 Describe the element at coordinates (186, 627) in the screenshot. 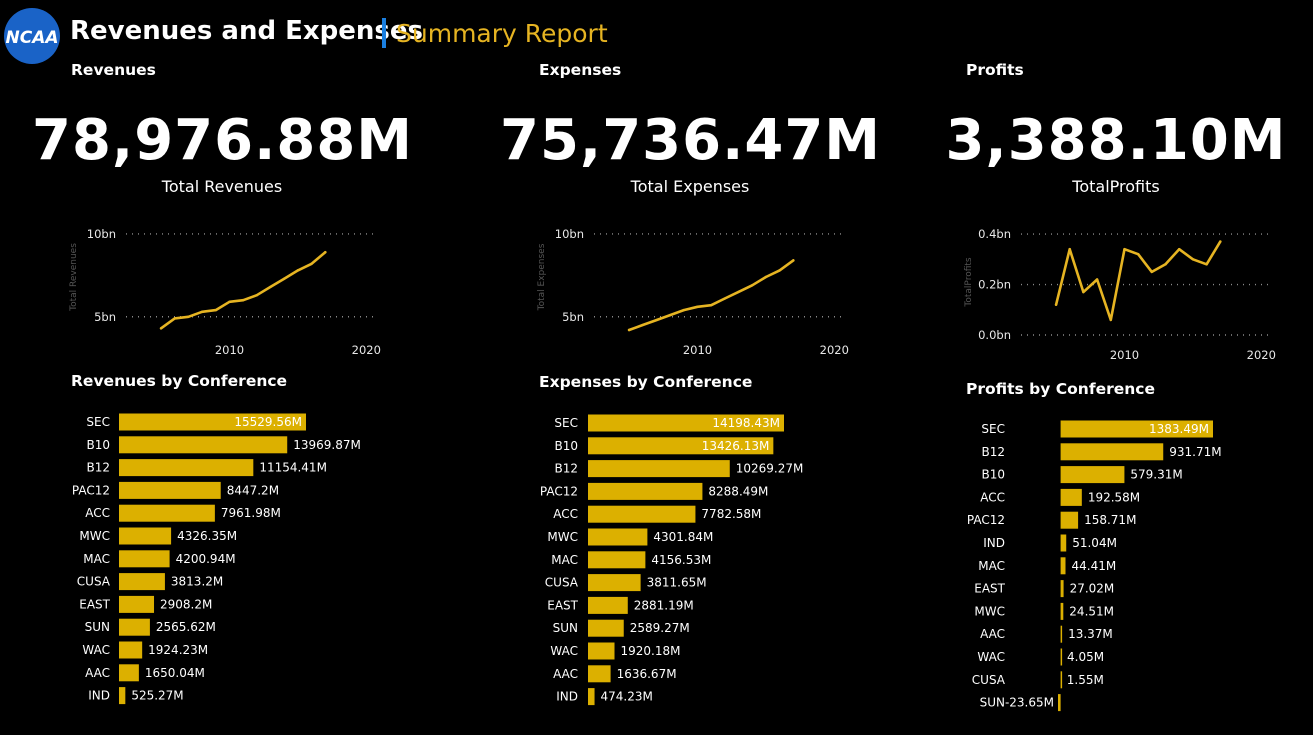

I see `data-label: 2565.62M` at that location.